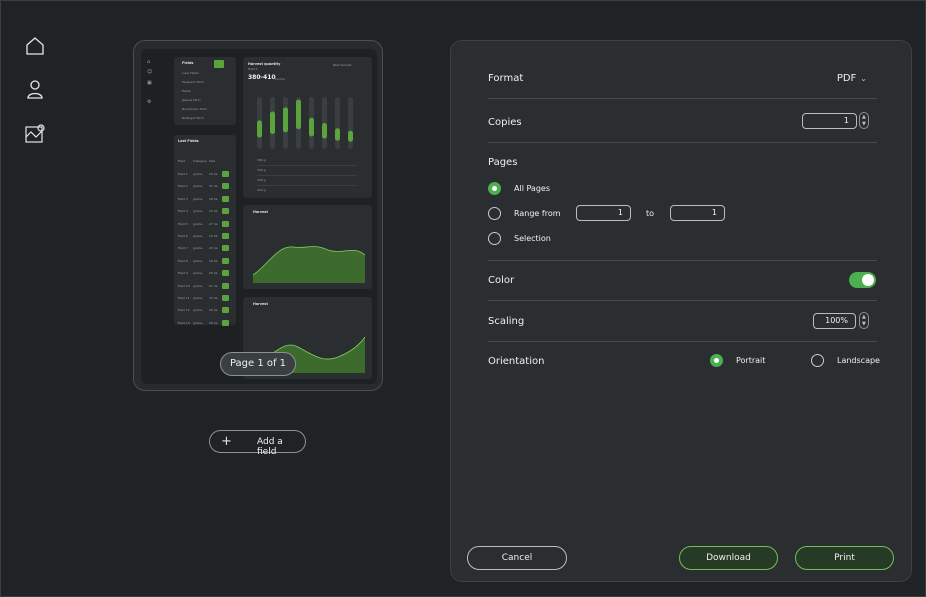 This screenshot has height=597, width=926. Describe the element at coordinates (258, 364) in the screenshot. I see `page-indicator: Page 1 of 1` at that location.